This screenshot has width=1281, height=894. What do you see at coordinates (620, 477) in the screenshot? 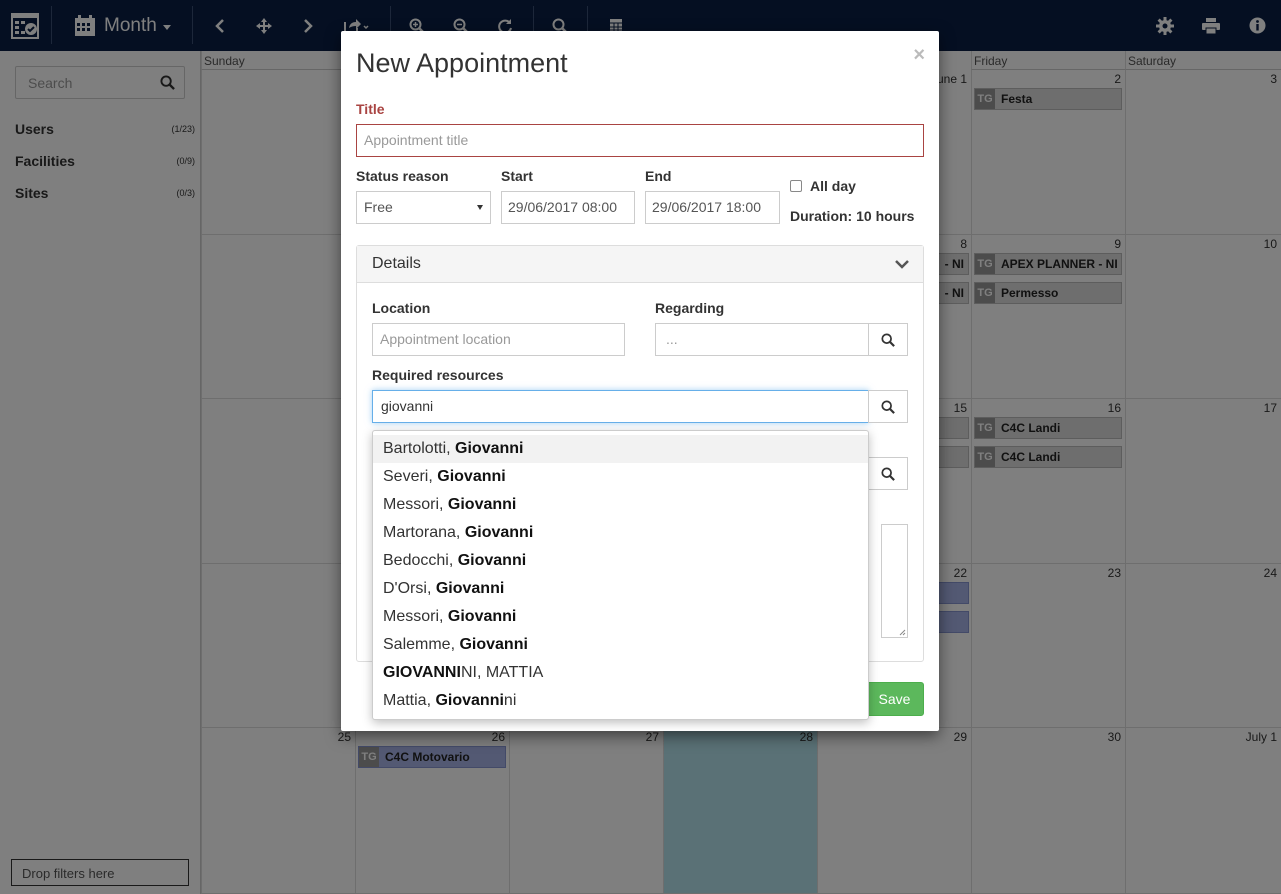
I see `autocomplete-option: Severi, Giovanni` at bounding box center [620, 477].